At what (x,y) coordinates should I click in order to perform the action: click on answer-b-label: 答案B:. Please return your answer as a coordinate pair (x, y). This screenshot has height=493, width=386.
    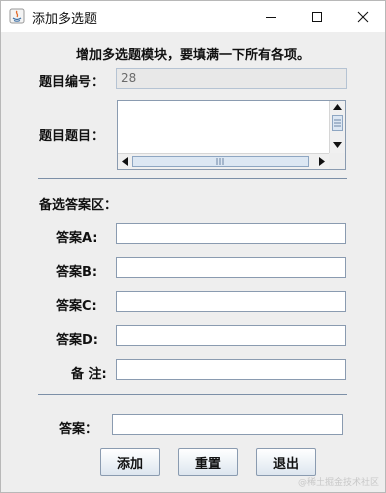
    Looking at the image, I should click on (77, 272).